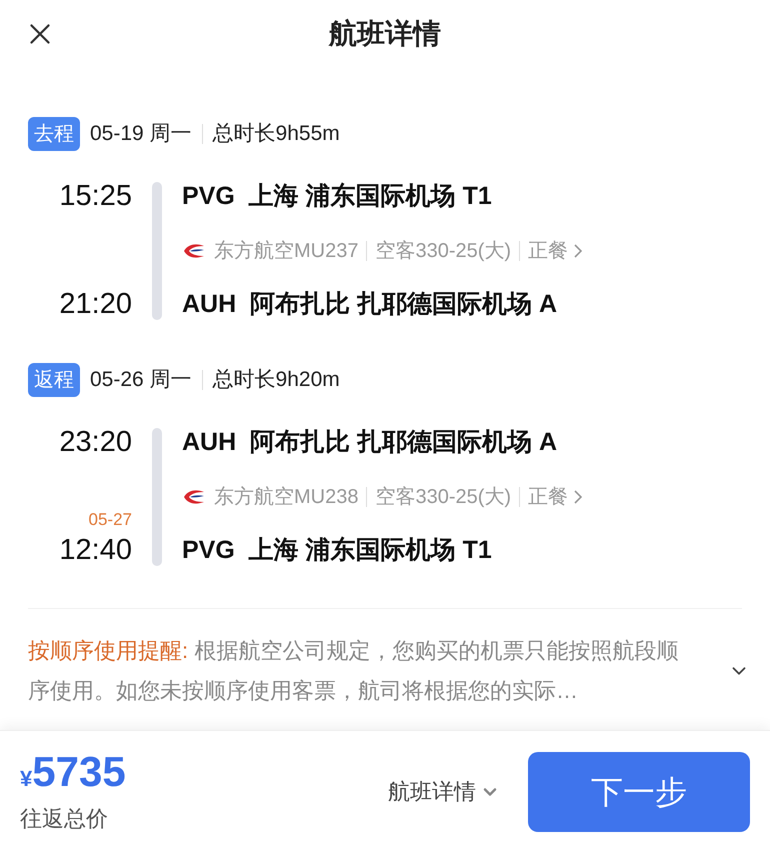 Image resolution: width=770 pixels, height=852 pixels. Describe the element at coordinates (141, 134) in the screenshot. I see `trip-date: 05-19 周一` at that location.